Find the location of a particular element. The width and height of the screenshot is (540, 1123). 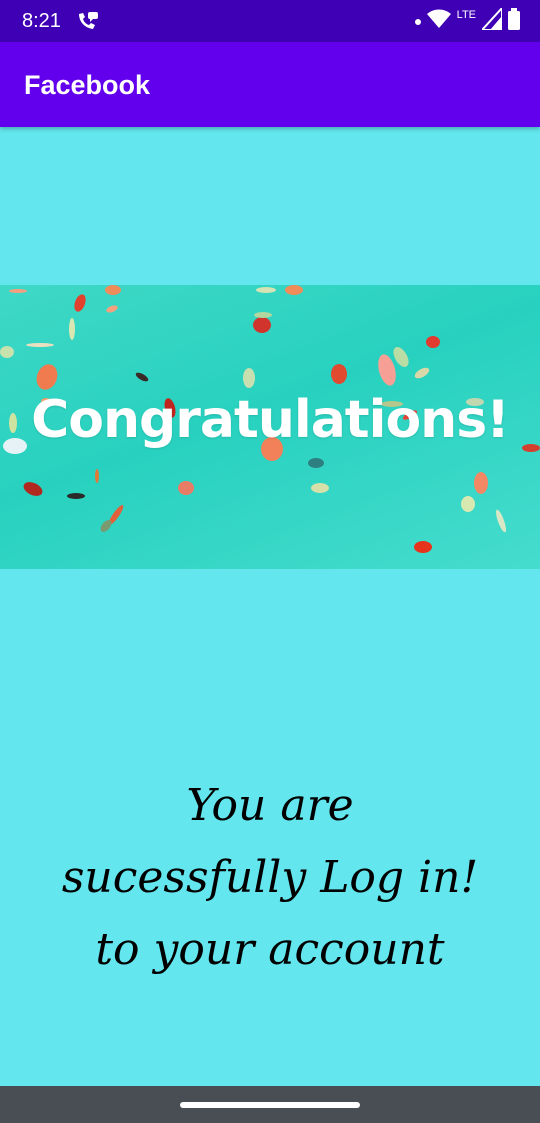

notification-dot-icon is located at coordinates (417, 21).